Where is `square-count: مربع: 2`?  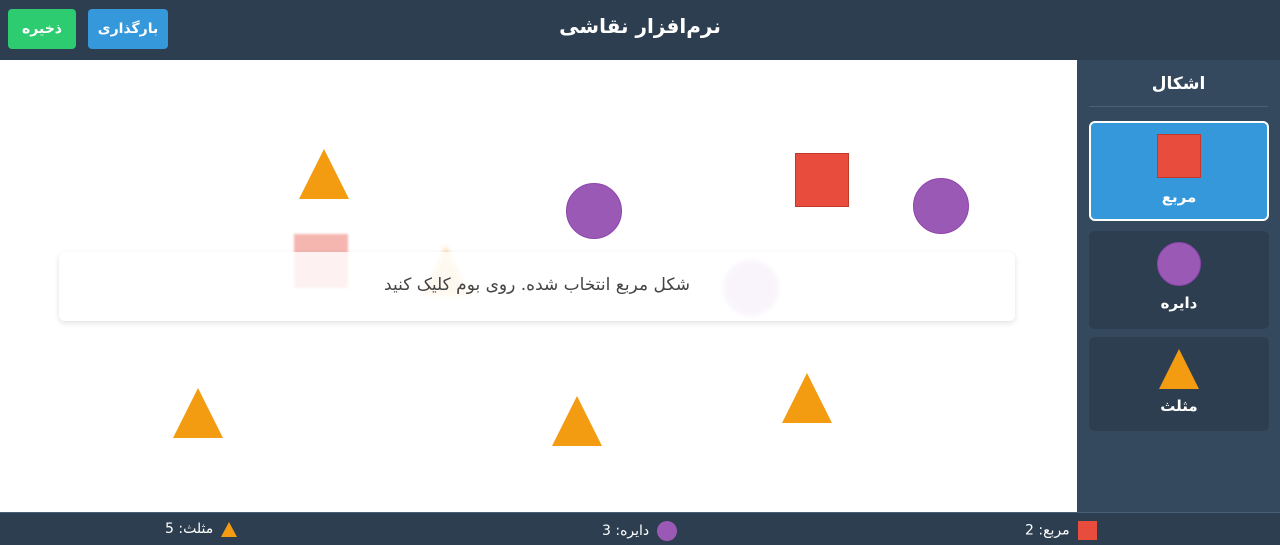 square-count: مربع: 2 is located at coordinates (1061, 530).